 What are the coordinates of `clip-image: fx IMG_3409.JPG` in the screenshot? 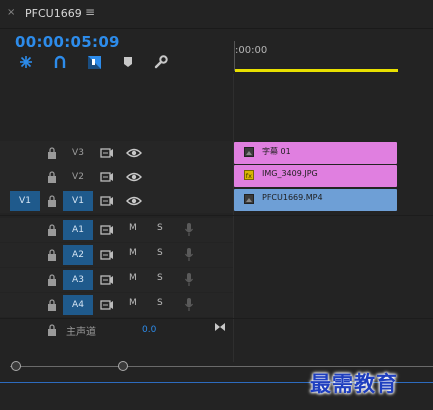 It's located at (315, 176).